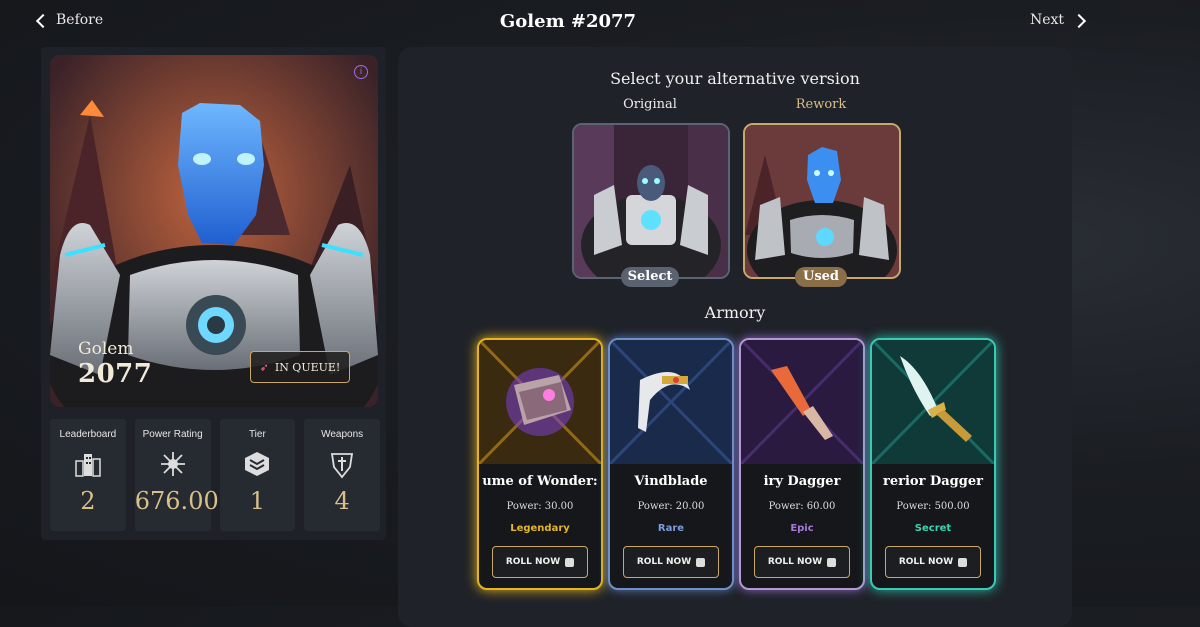  What do you see at coordinates (568, 21) in the screenshot?
I see `page-title: Golem #2077` at bounding box center [568, 21].